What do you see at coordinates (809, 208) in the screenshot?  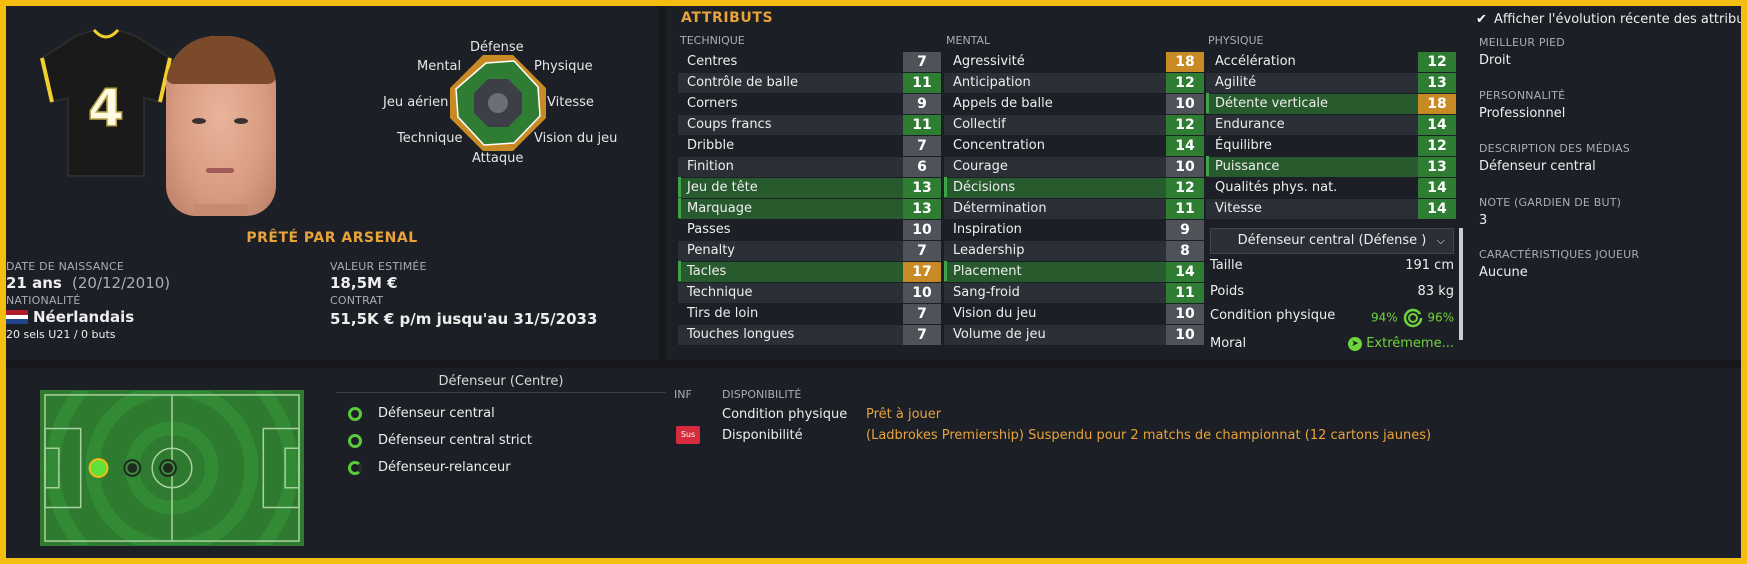 I see `attribute-row: Marquage 13` at bounding box center [809, 208].